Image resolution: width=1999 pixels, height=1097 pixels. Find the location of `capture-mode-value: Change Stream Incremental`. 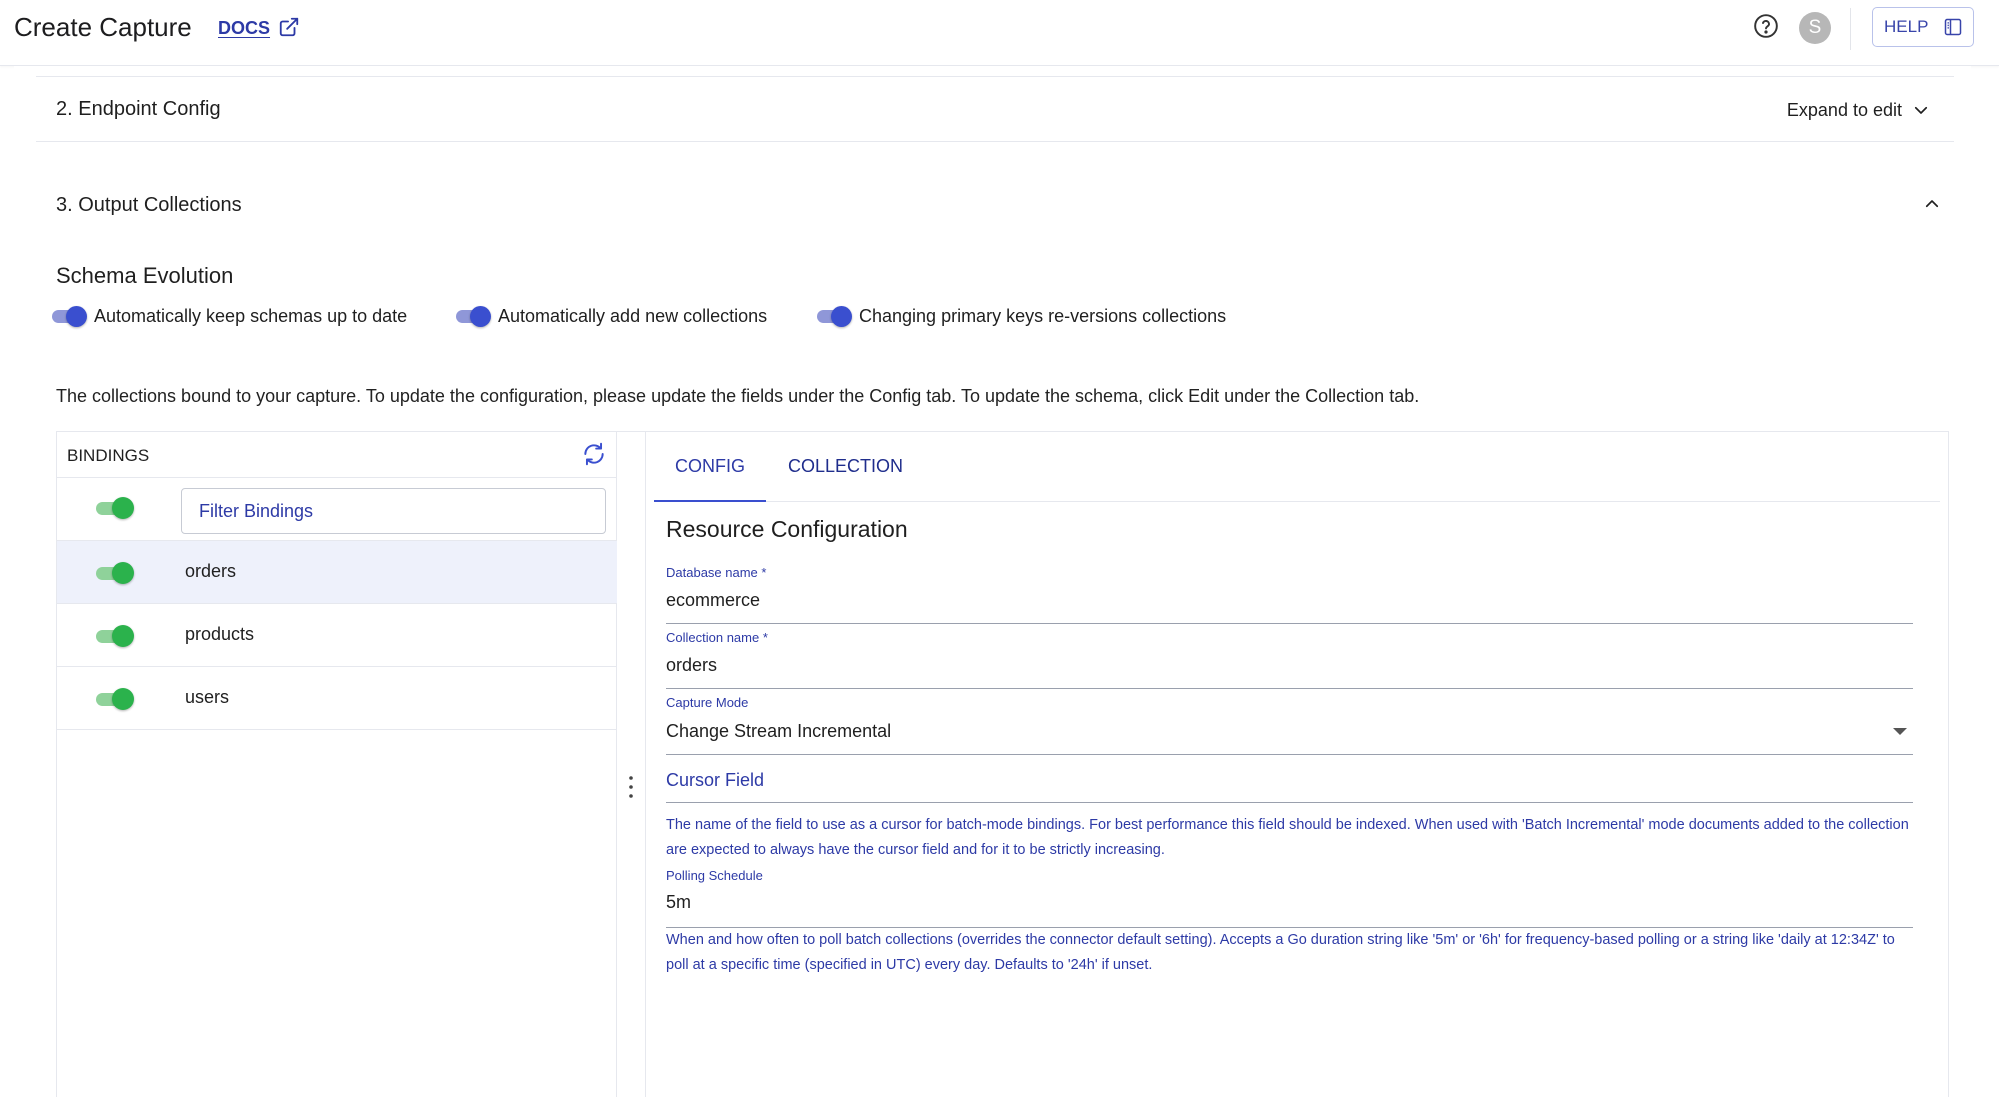

capture-mode-value: Change Stream Incremental is located at coordinates (778, 731).